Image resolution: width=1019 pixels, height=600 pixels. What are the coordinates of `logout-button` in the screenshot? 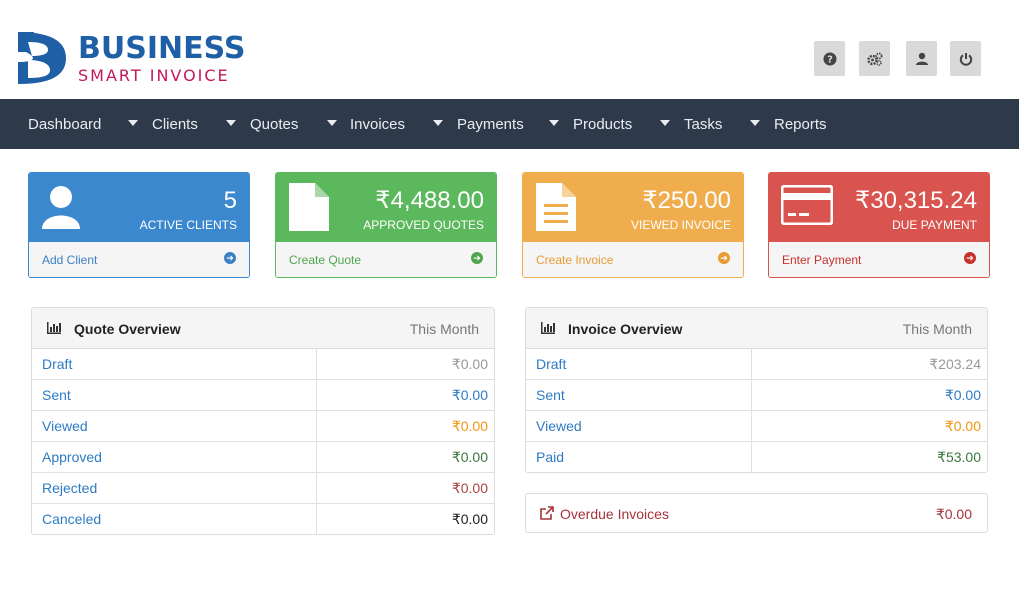 It's located at (965, 58).